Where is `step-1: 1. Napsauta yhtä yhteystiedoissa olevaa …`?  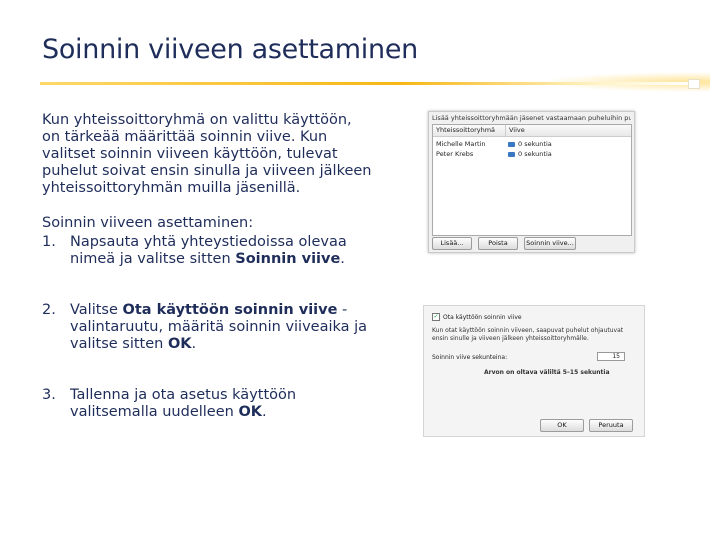 step-1: 1. Napsauta yhtä yhteystiedoissa olevaa … is located at coordinates (207, 251).